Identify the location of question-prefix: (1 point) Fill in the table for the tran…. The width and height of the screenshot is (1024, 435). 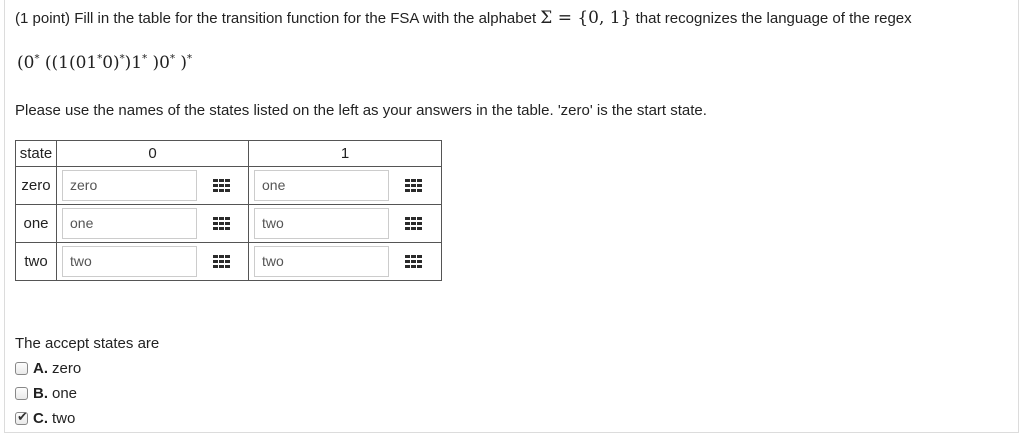
(278, 18).